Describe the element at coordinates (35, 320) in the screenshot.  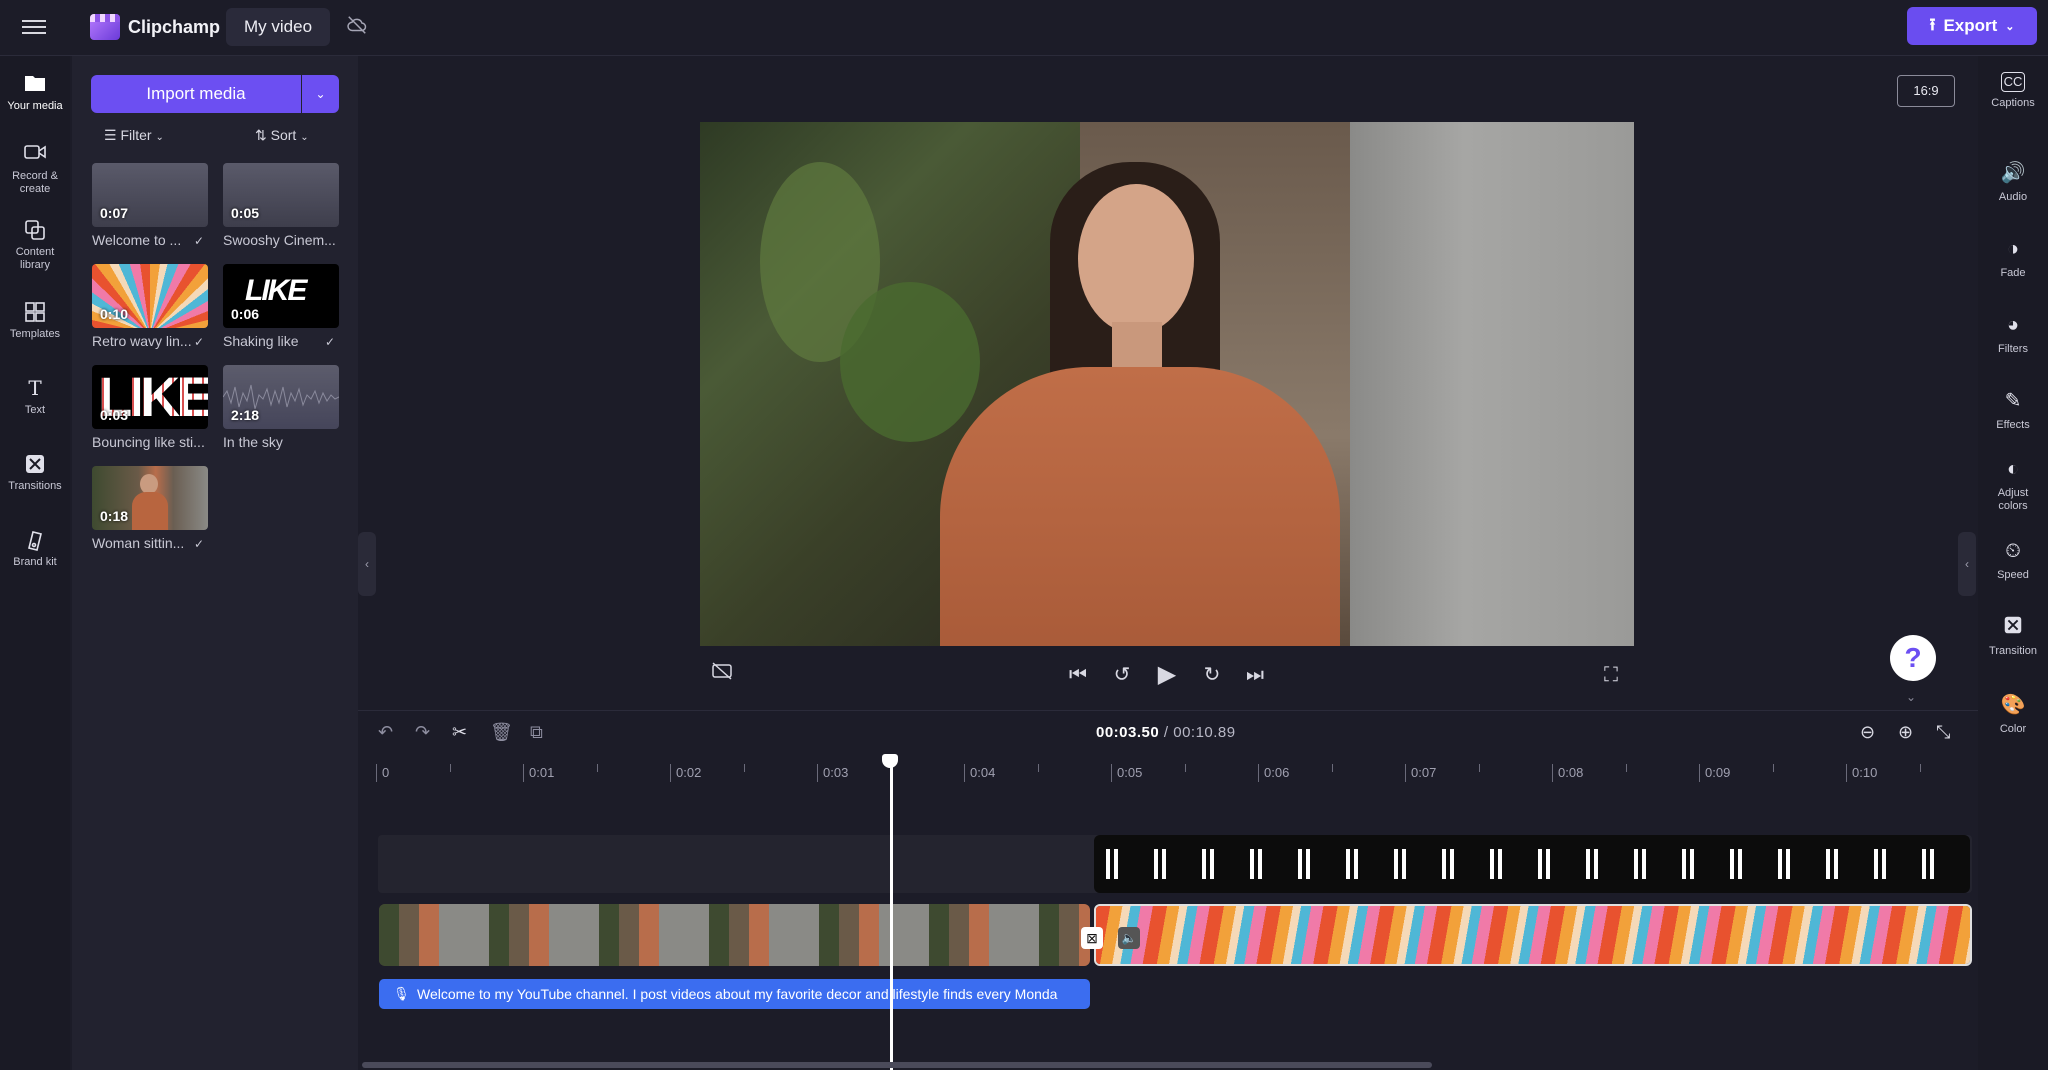
I see `nav-templates: Templates` at that location.